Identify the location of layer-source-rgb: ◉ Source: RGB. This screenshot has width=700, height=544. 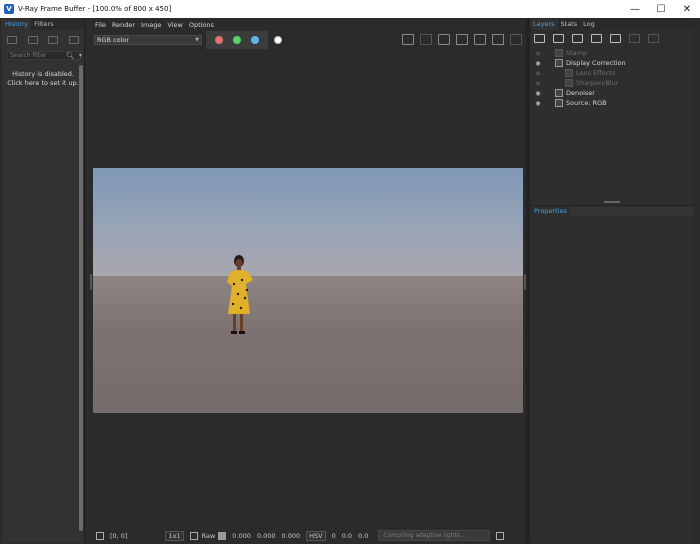
(612, 103).